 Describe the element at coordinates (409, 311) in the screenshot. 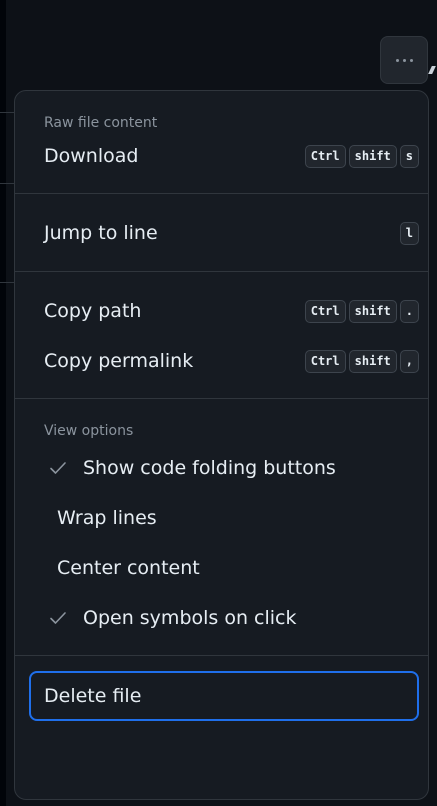

I see `key-period: .` at that location.